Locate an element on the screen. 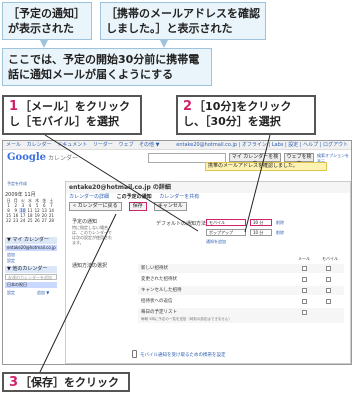 The height and width of the screenshot is (394, 353). google-calendar-logo: Google カレンダー is located at coordinates (42, 157).